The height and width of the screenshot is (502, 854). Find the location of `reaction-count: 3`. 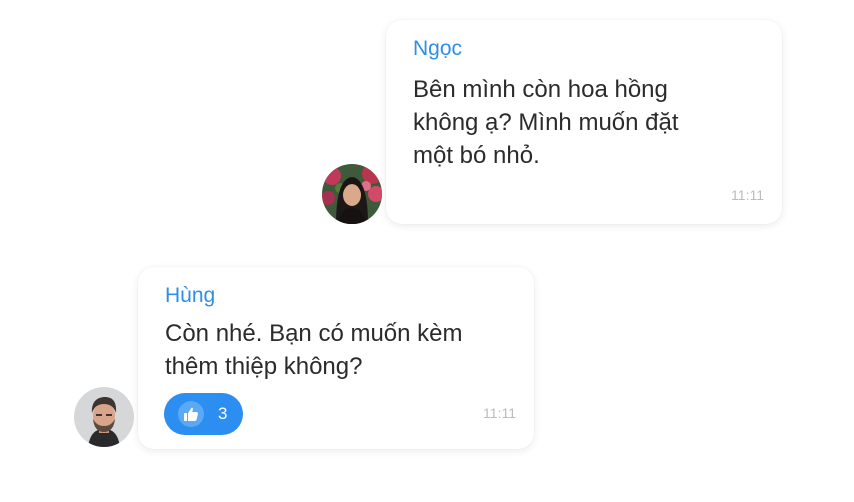

reaction-count: 3 is located at coordinates (223, 413).